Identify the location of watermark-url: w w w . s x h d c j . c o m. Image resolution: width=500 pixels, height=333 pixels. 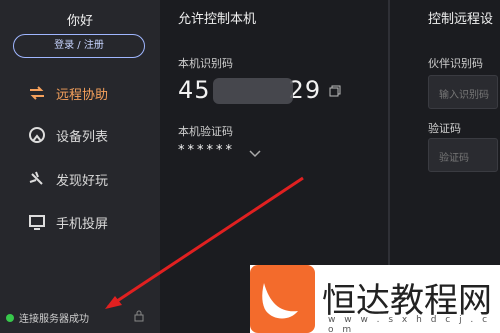
(409, 324).